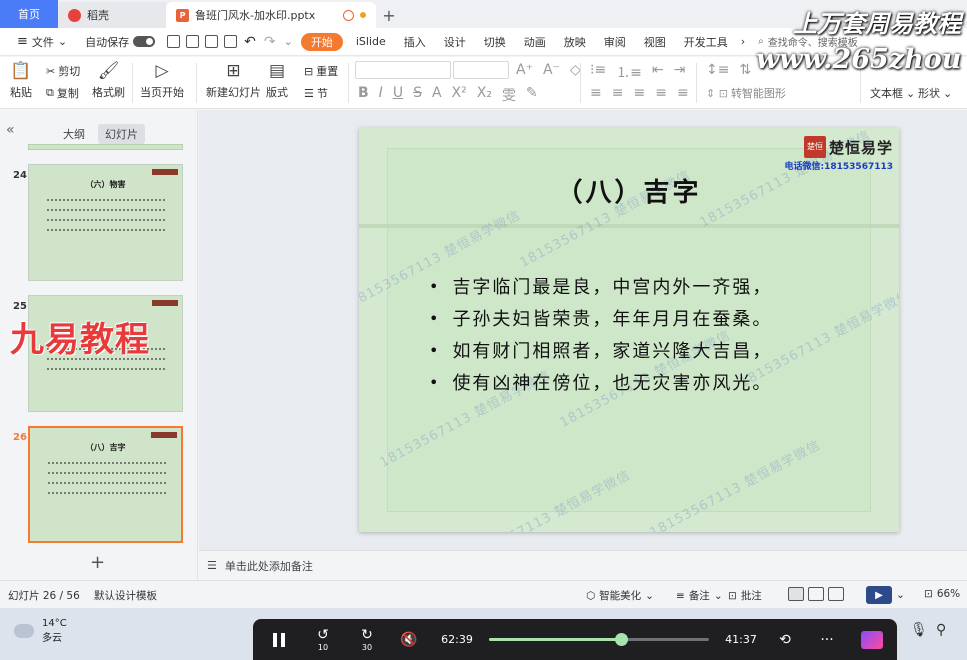  Describe the element at coordinates (417, 95) in the screenshot. I see `strikethrough-icon: S` at that location.